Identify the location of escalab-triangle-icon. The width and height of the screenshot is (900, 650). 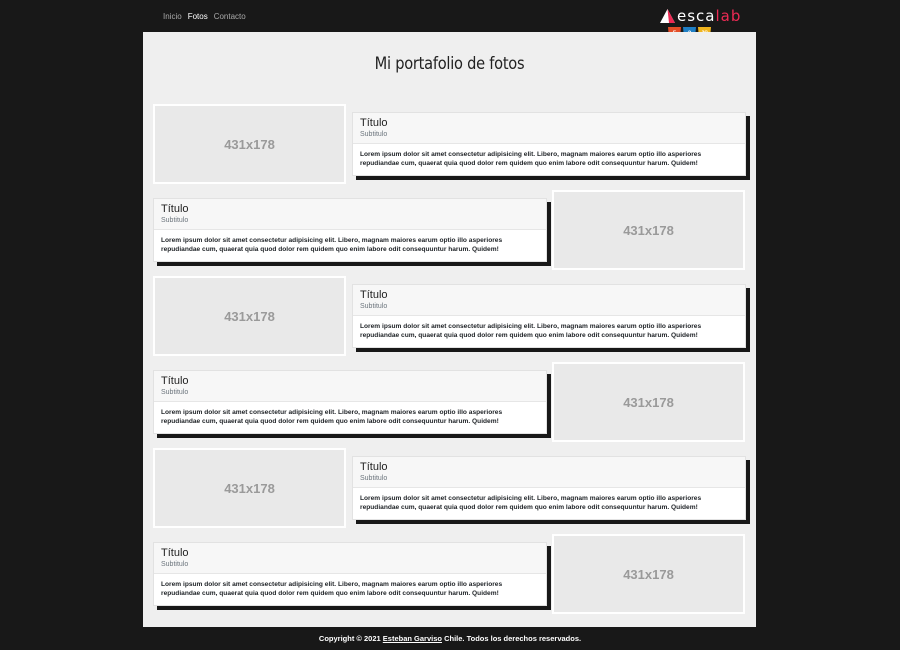
(667, 16).